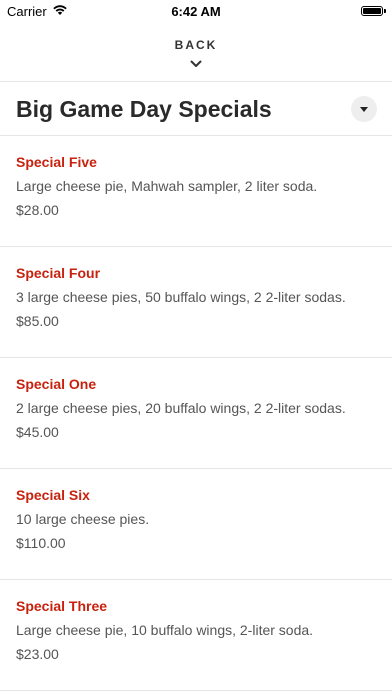  I want to click on special-price: $45.00, so click(37, 432).